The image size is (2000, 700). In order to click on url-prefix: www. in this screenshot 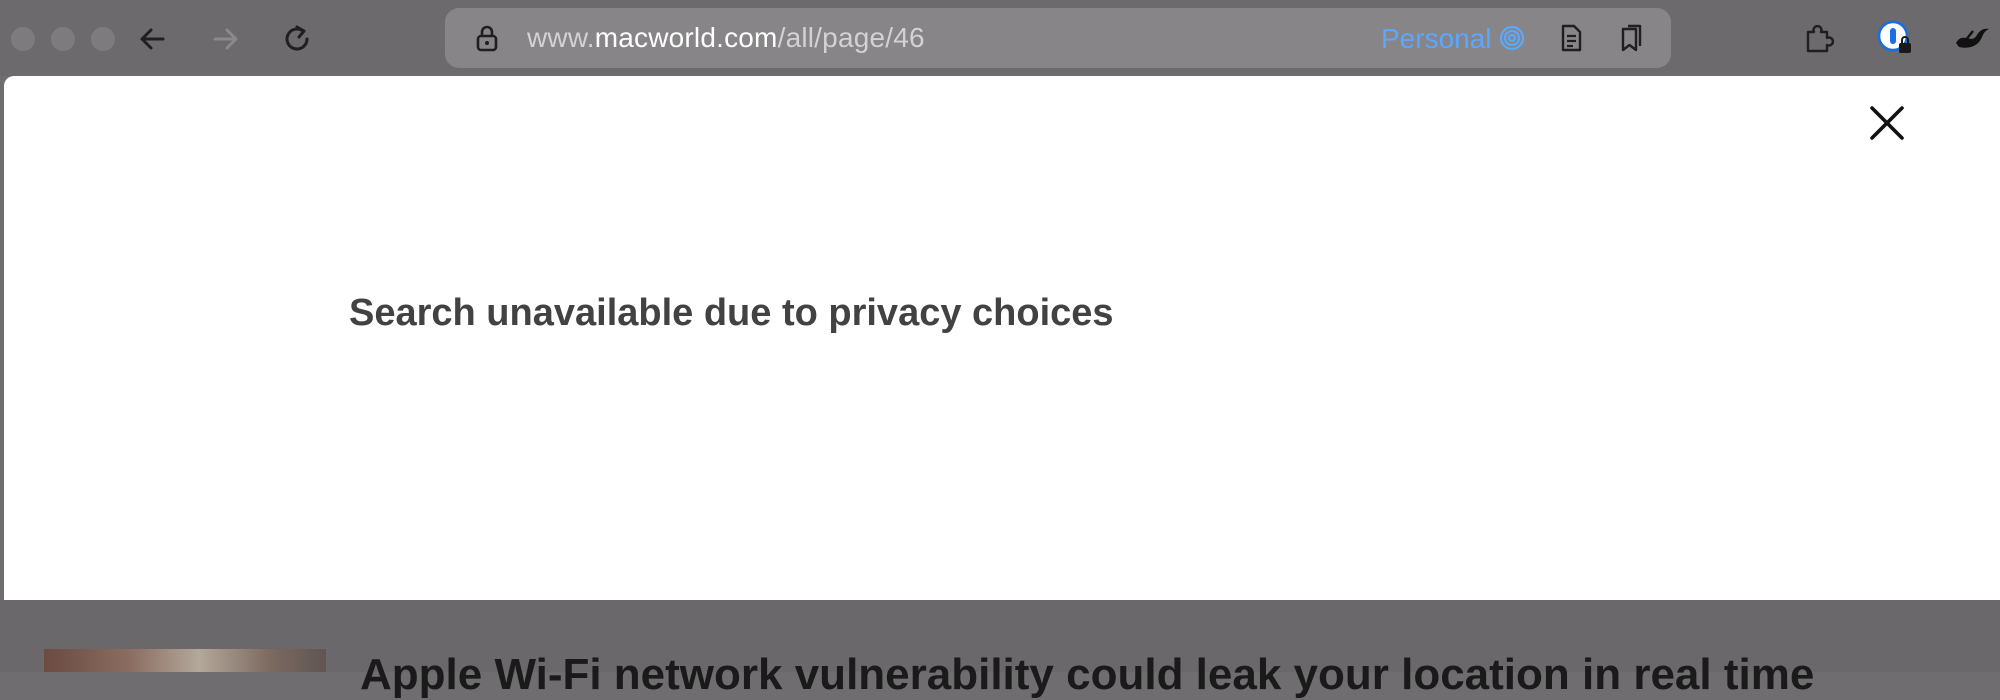, I will do `click(561, 37)`.